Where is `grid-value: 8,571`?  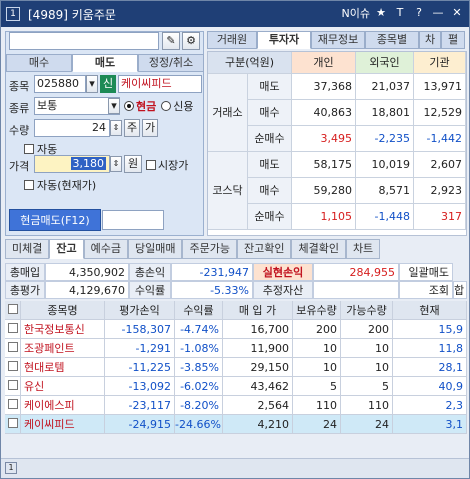
grid-value: 8,571 is located at coordinates (385, 191).